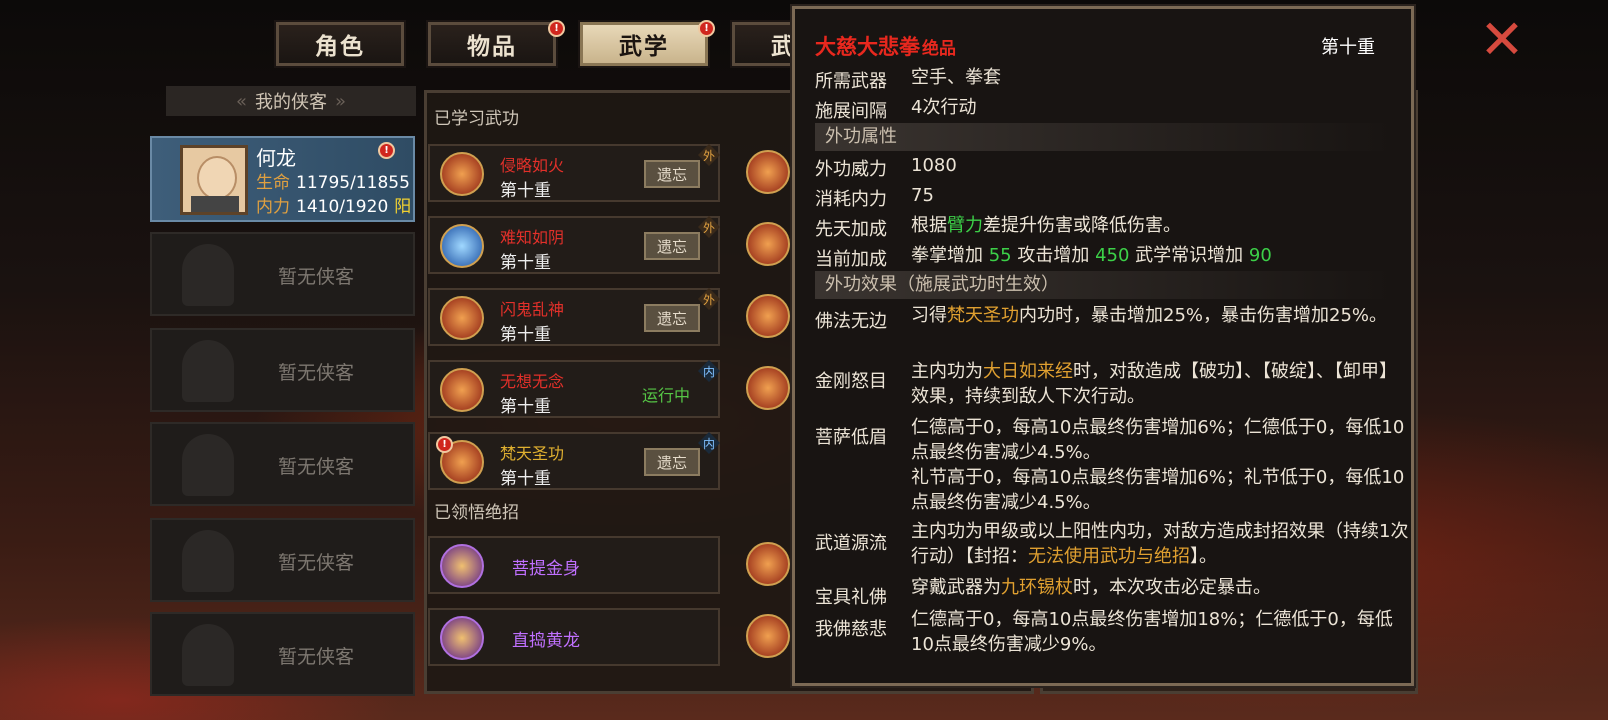  Describe the element at coordinates (340, 101) in the screenshot. I see `chevron-right-icon: »` at that location.